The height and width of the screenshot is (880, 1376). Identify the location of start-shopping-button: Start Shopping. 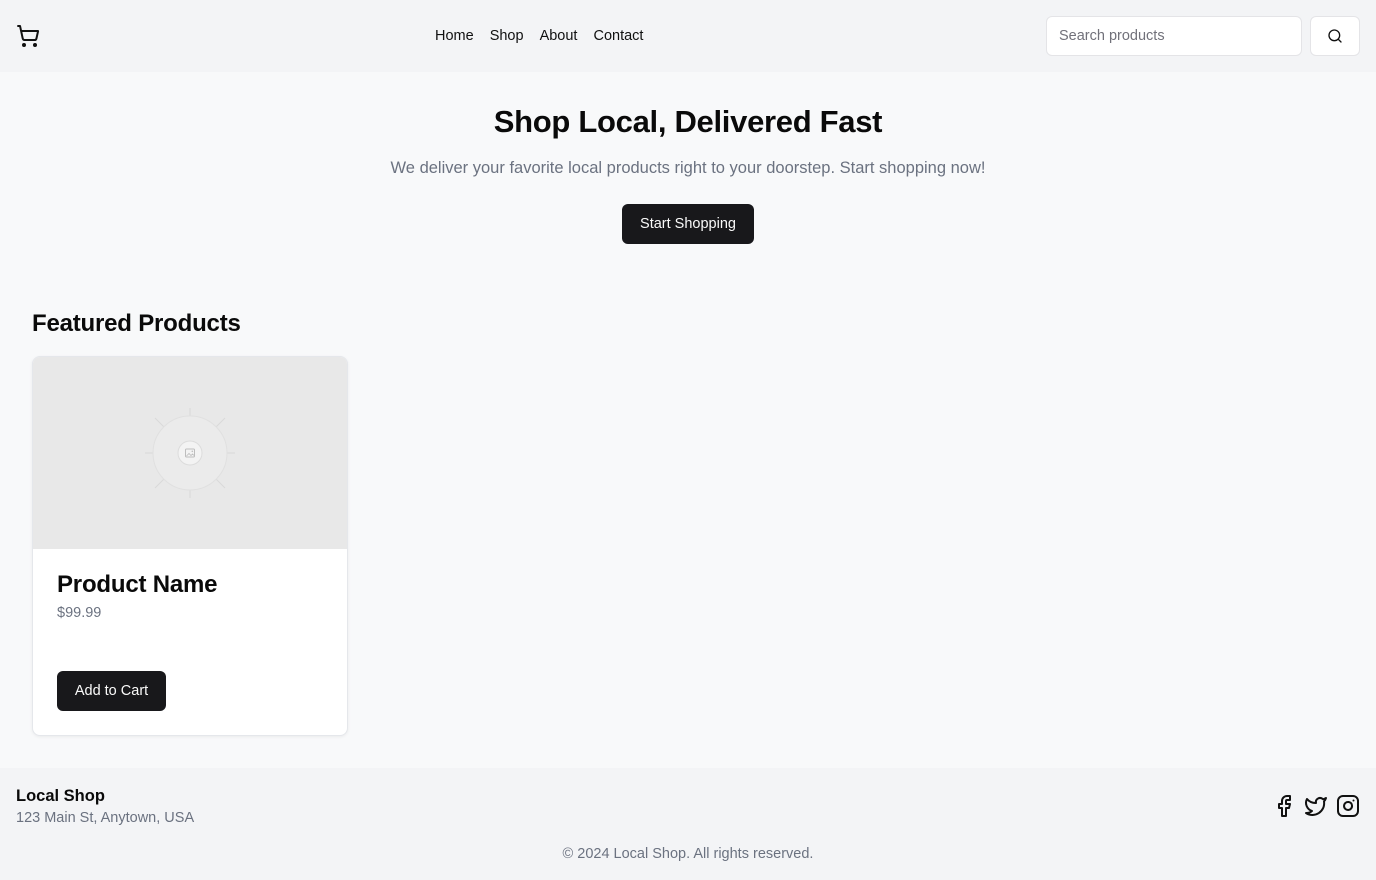
(688, 224).